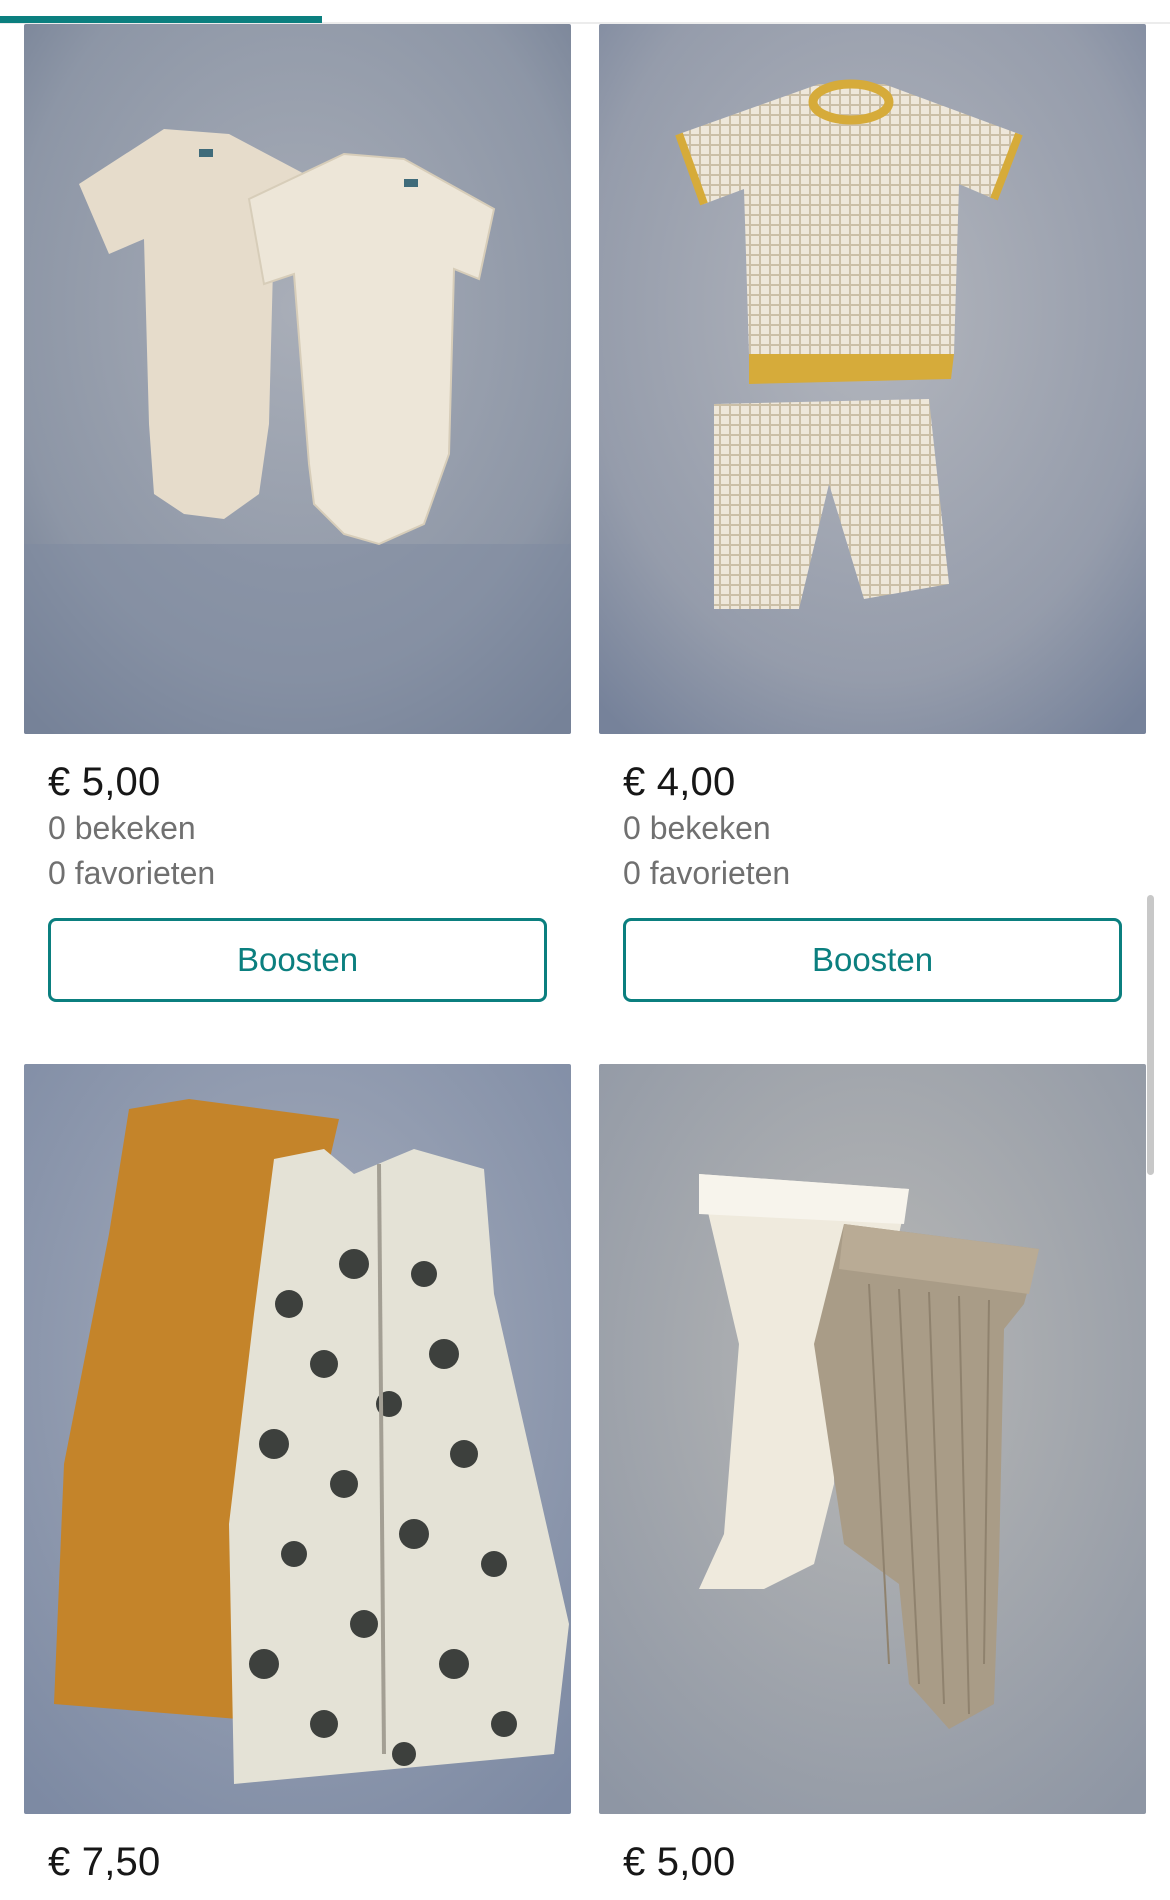 The image size is (1170, 1900). I want to click on listing-price: € 4,00, so click(679, 782).